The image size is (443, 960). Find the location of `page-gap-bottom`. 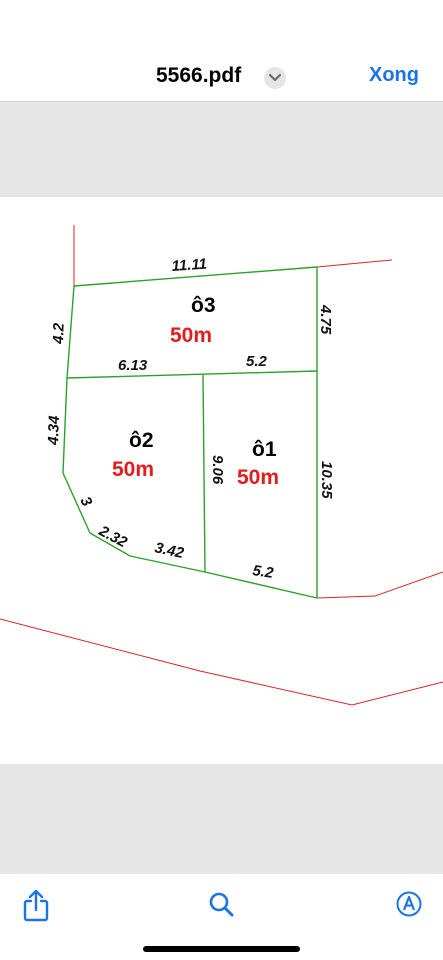

page-gap-bottom is located at coordinates (221, 819).